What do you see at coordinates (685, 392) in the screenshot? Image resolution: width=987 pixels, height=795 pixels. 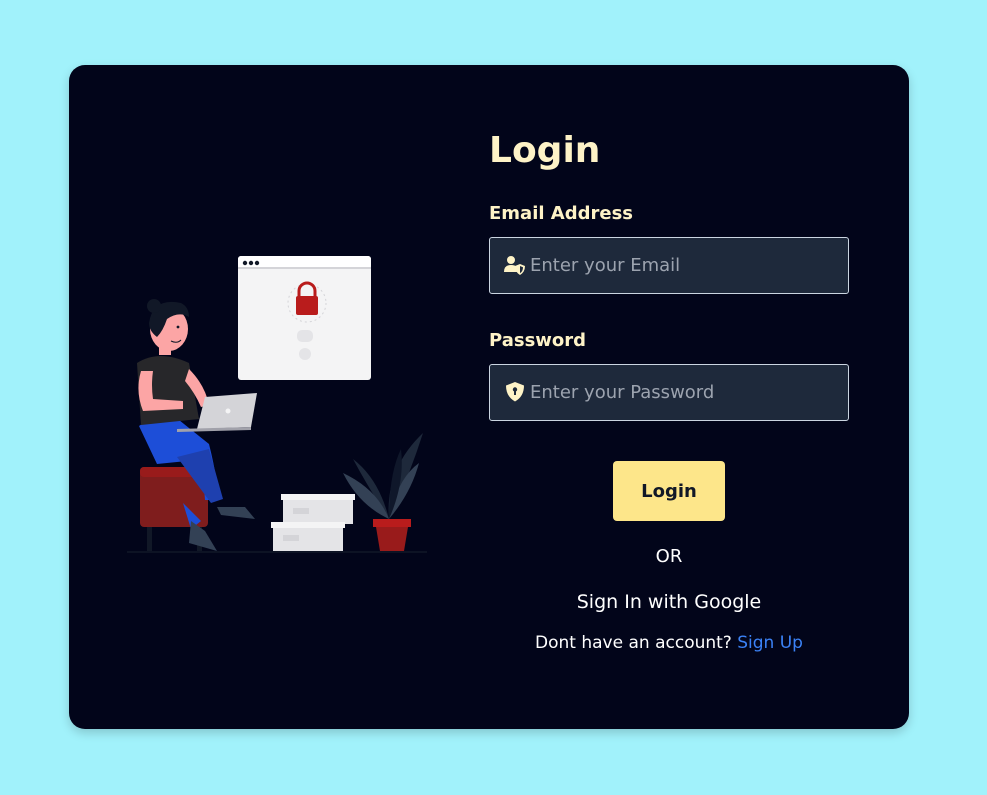 I see `password-input` at bounding box center [685, 392].